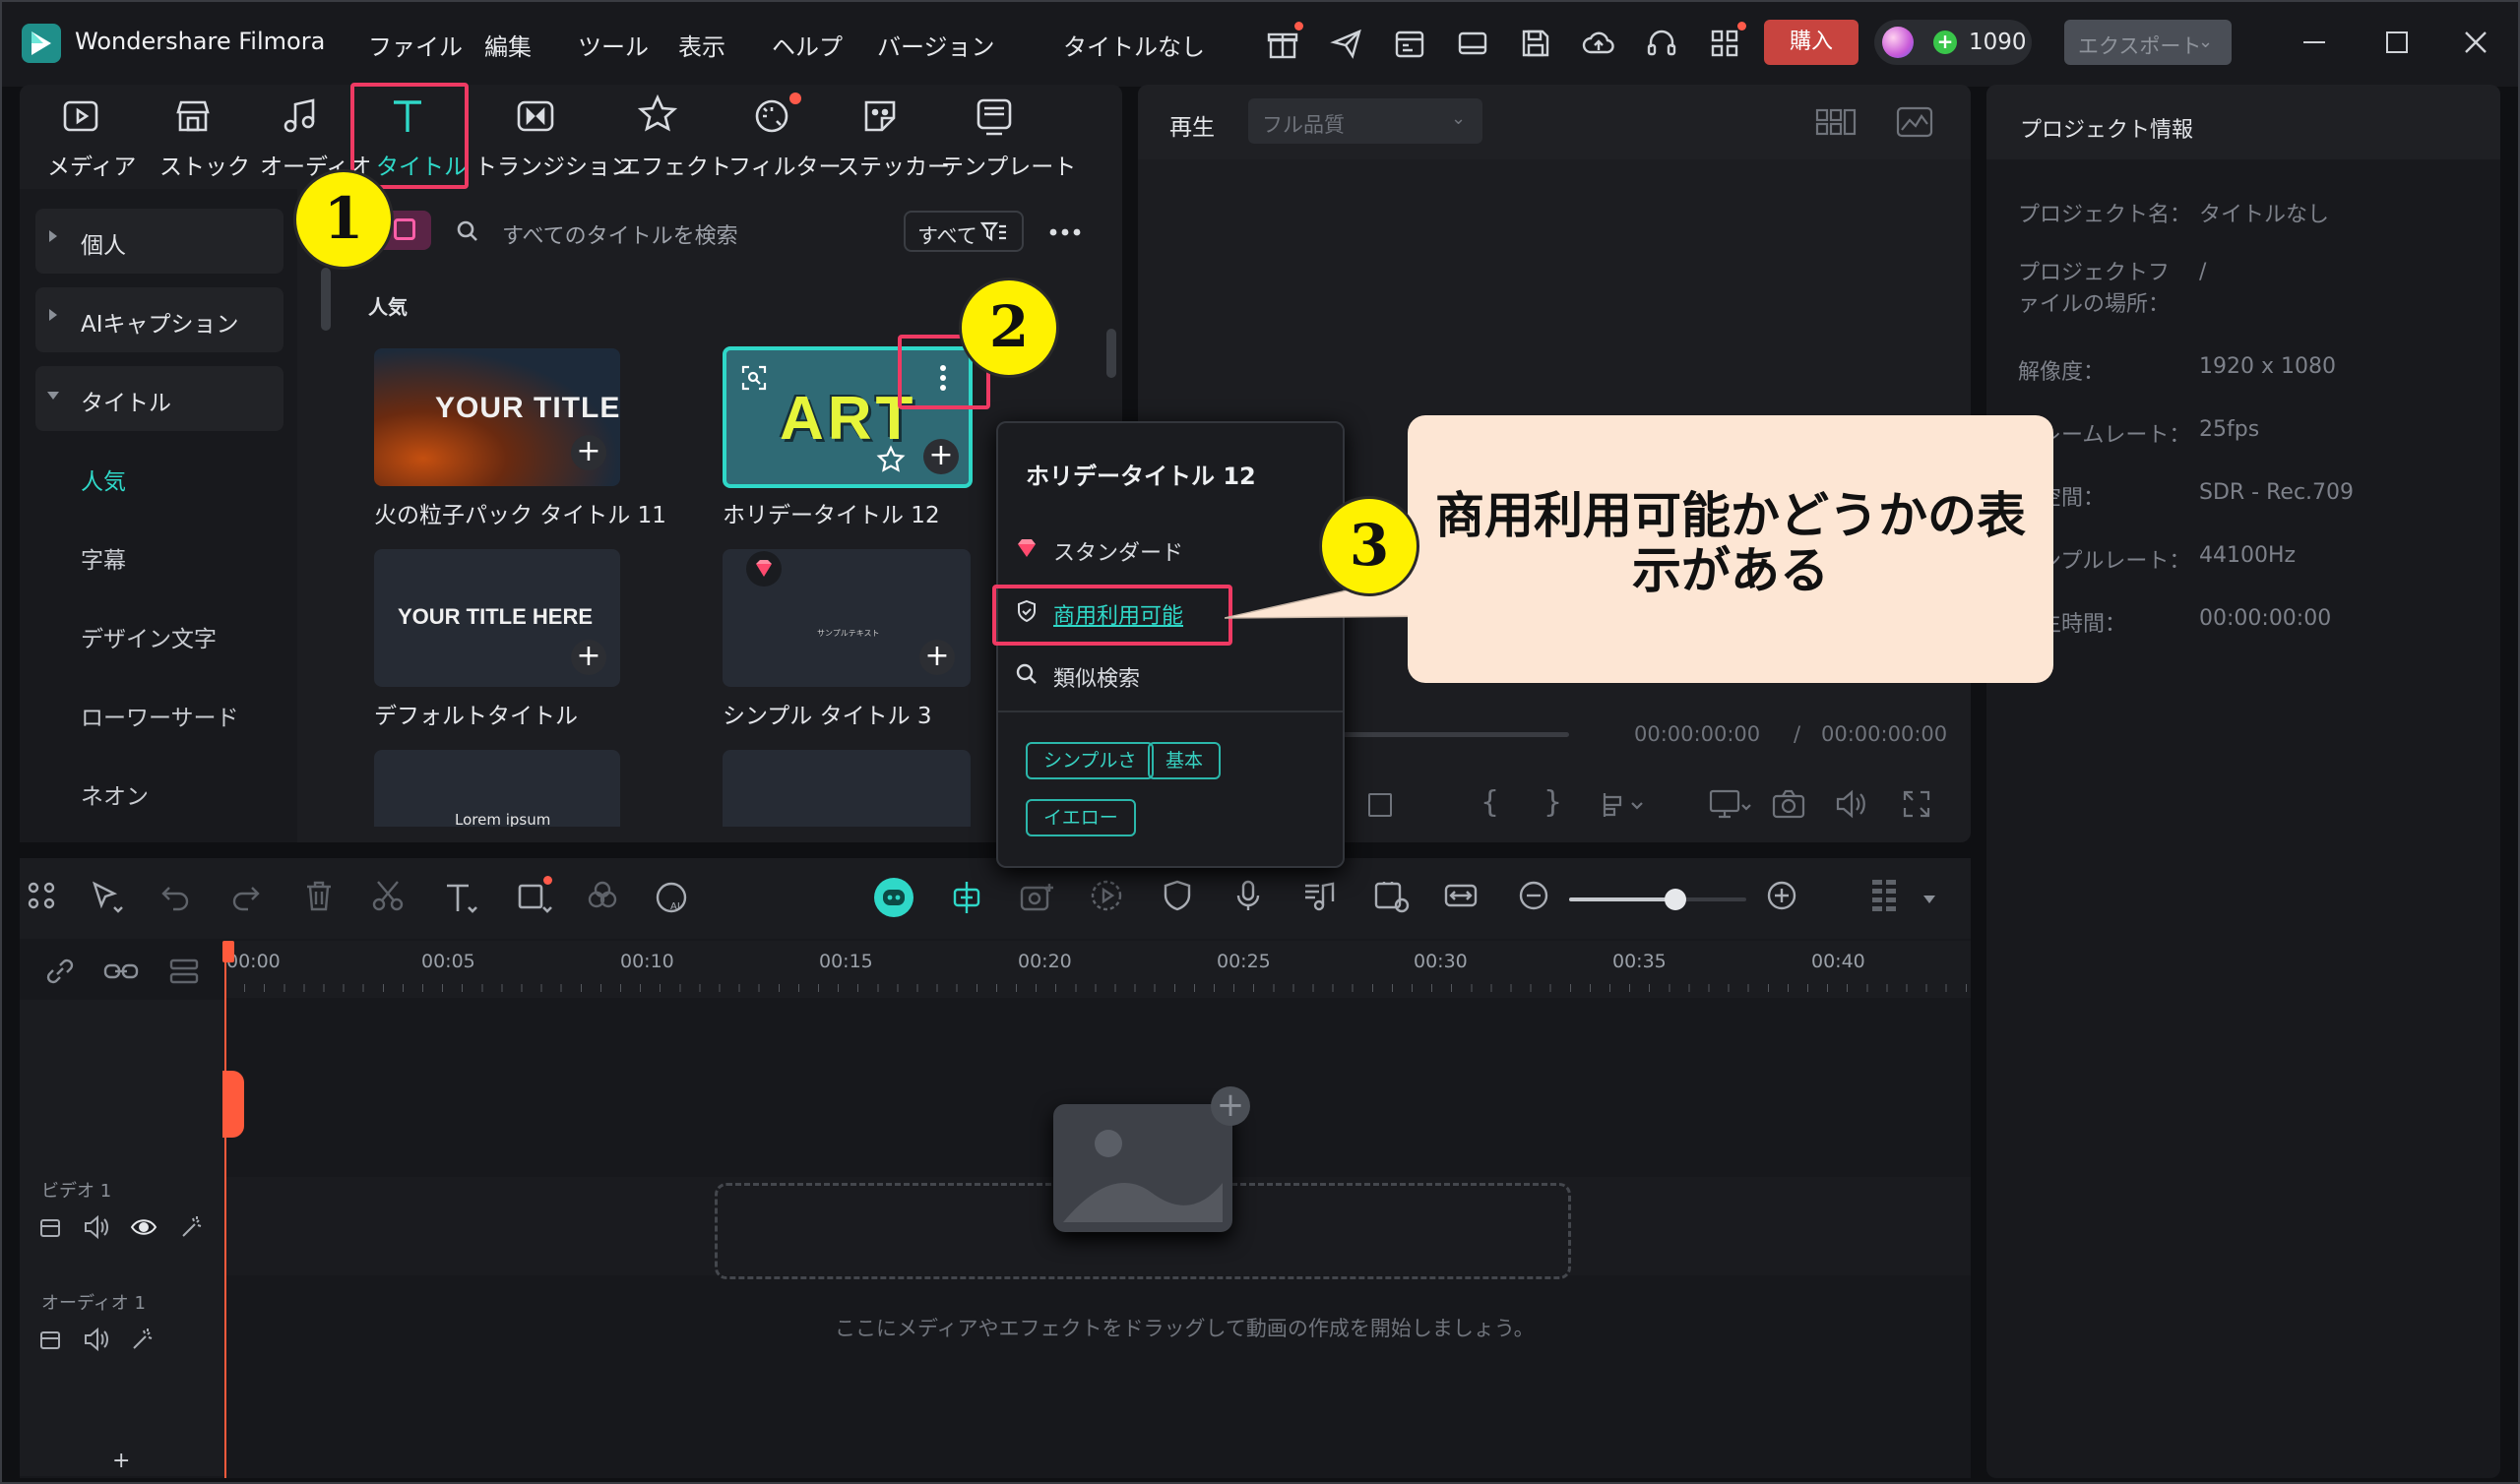  Describe the element at coordinates (1230, 1106) in the screenshot. I see `add-media-icon: +` at that location.